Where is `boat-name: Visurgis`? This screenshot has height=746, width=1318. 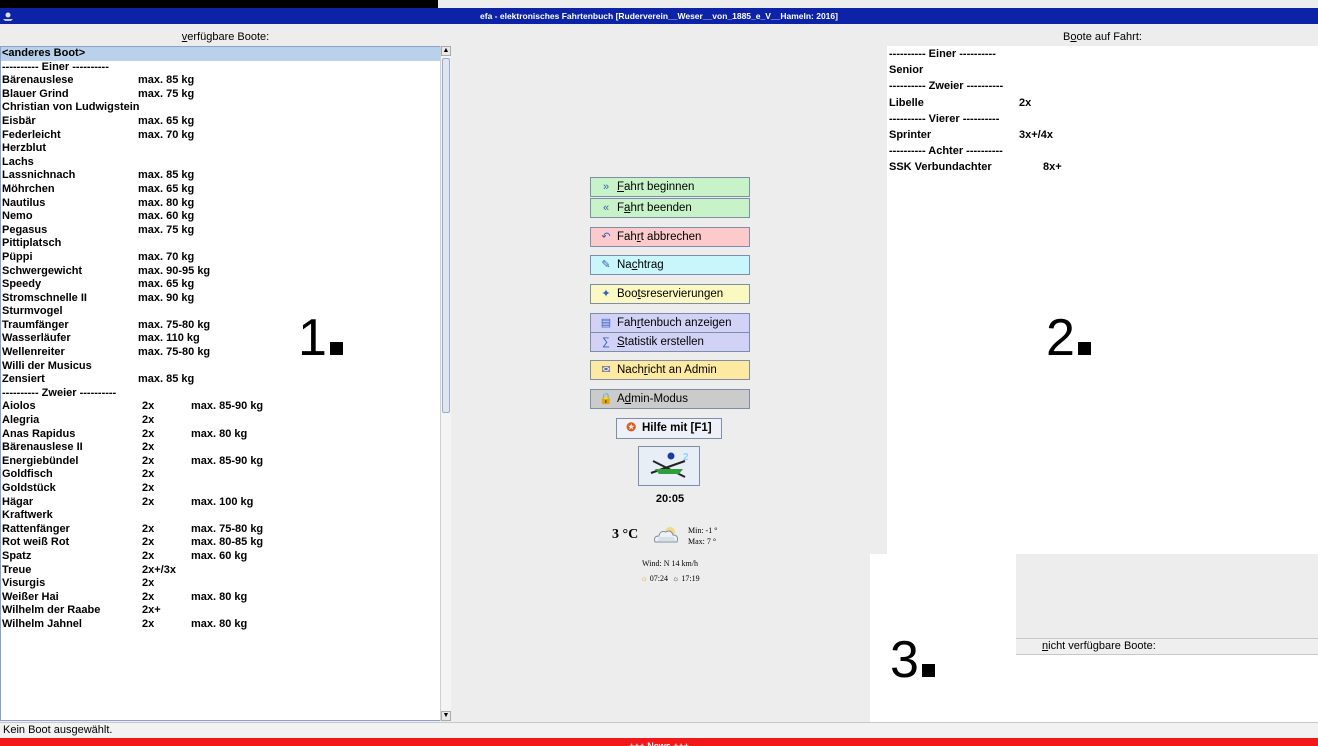
boat-name: Visurgis is located at coordinates (24, 583).